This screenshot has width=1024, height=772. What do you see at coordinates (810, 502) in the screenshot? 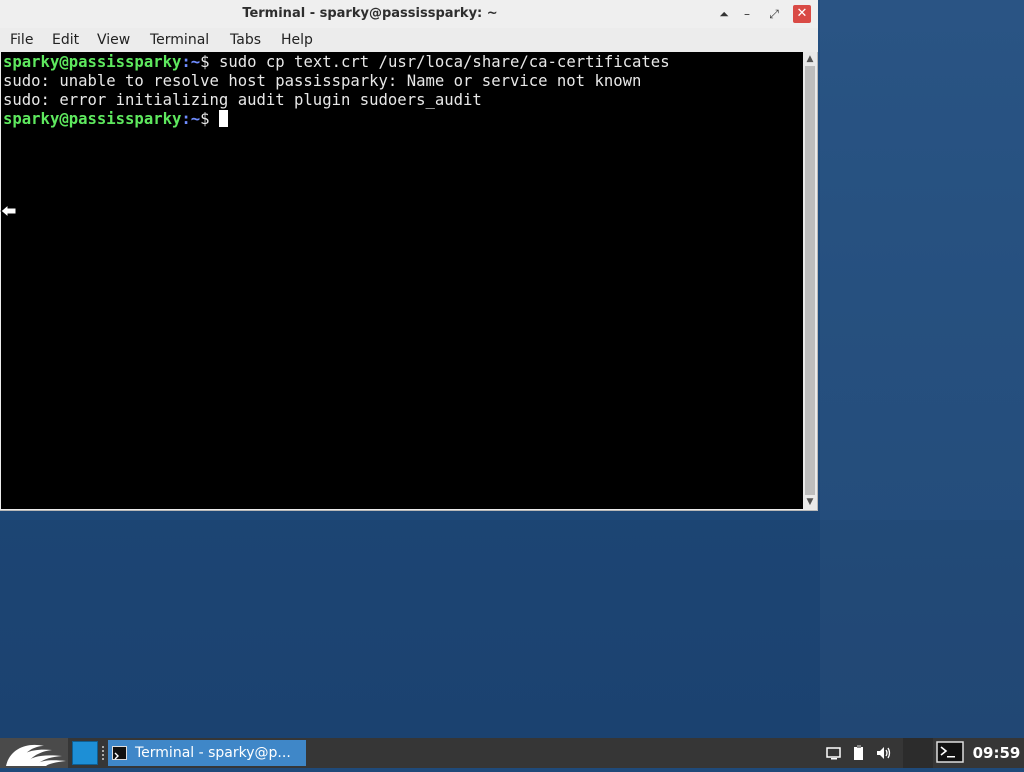
I see `scroll-down-arrow-icon: ▼` at bounding box center [810, 502].